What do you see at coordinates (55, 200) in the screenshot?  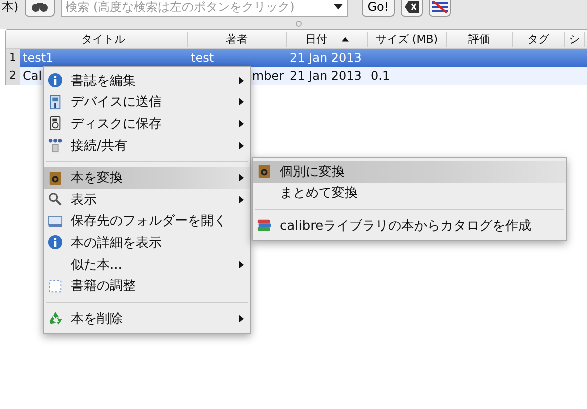 I see `search-icon` at bounding box center [55, 200].